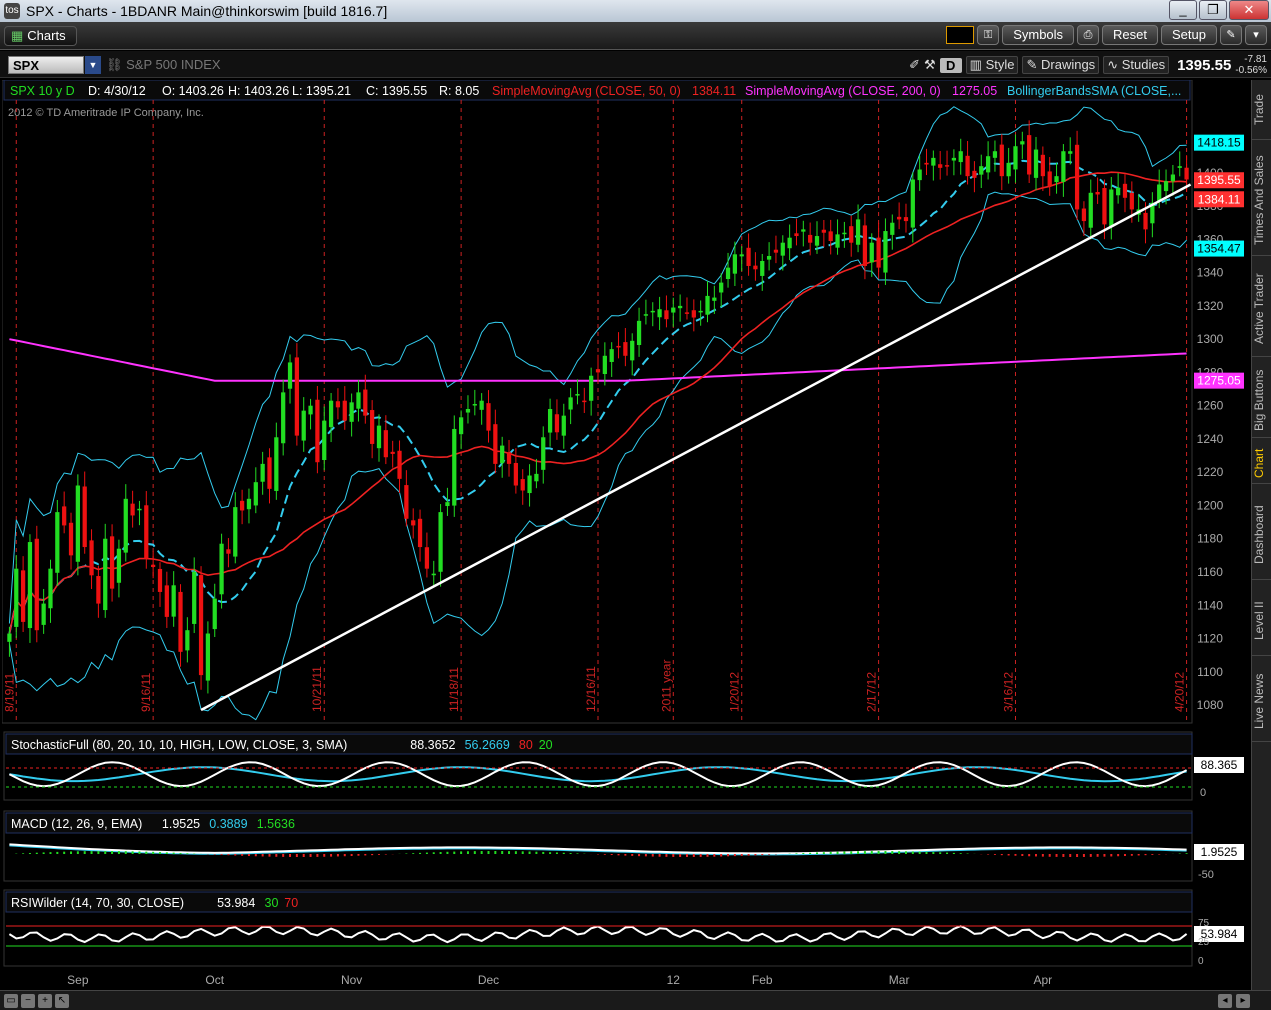 The height and width of the screenshot is (1010, 1271). I want to click on zoom-in-icon: +, so click(45, 1001).